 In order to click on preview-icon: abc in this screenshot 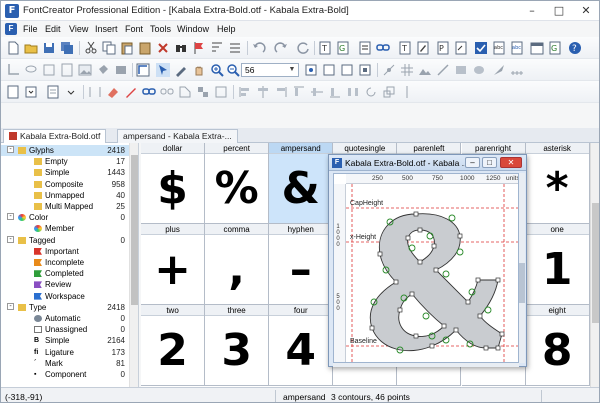, I will do `click(517, 48)`.